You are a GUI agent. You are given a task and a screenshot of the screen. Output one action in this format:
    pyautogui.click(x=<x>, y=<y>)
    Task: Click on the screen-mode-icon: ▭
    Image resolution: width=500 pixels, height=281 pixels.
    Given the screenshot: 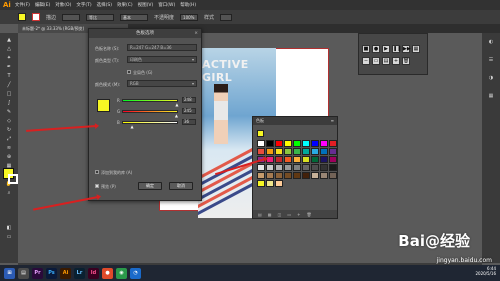 What is the action you would take?
    pyautogui.click(x=9, y=237)
    